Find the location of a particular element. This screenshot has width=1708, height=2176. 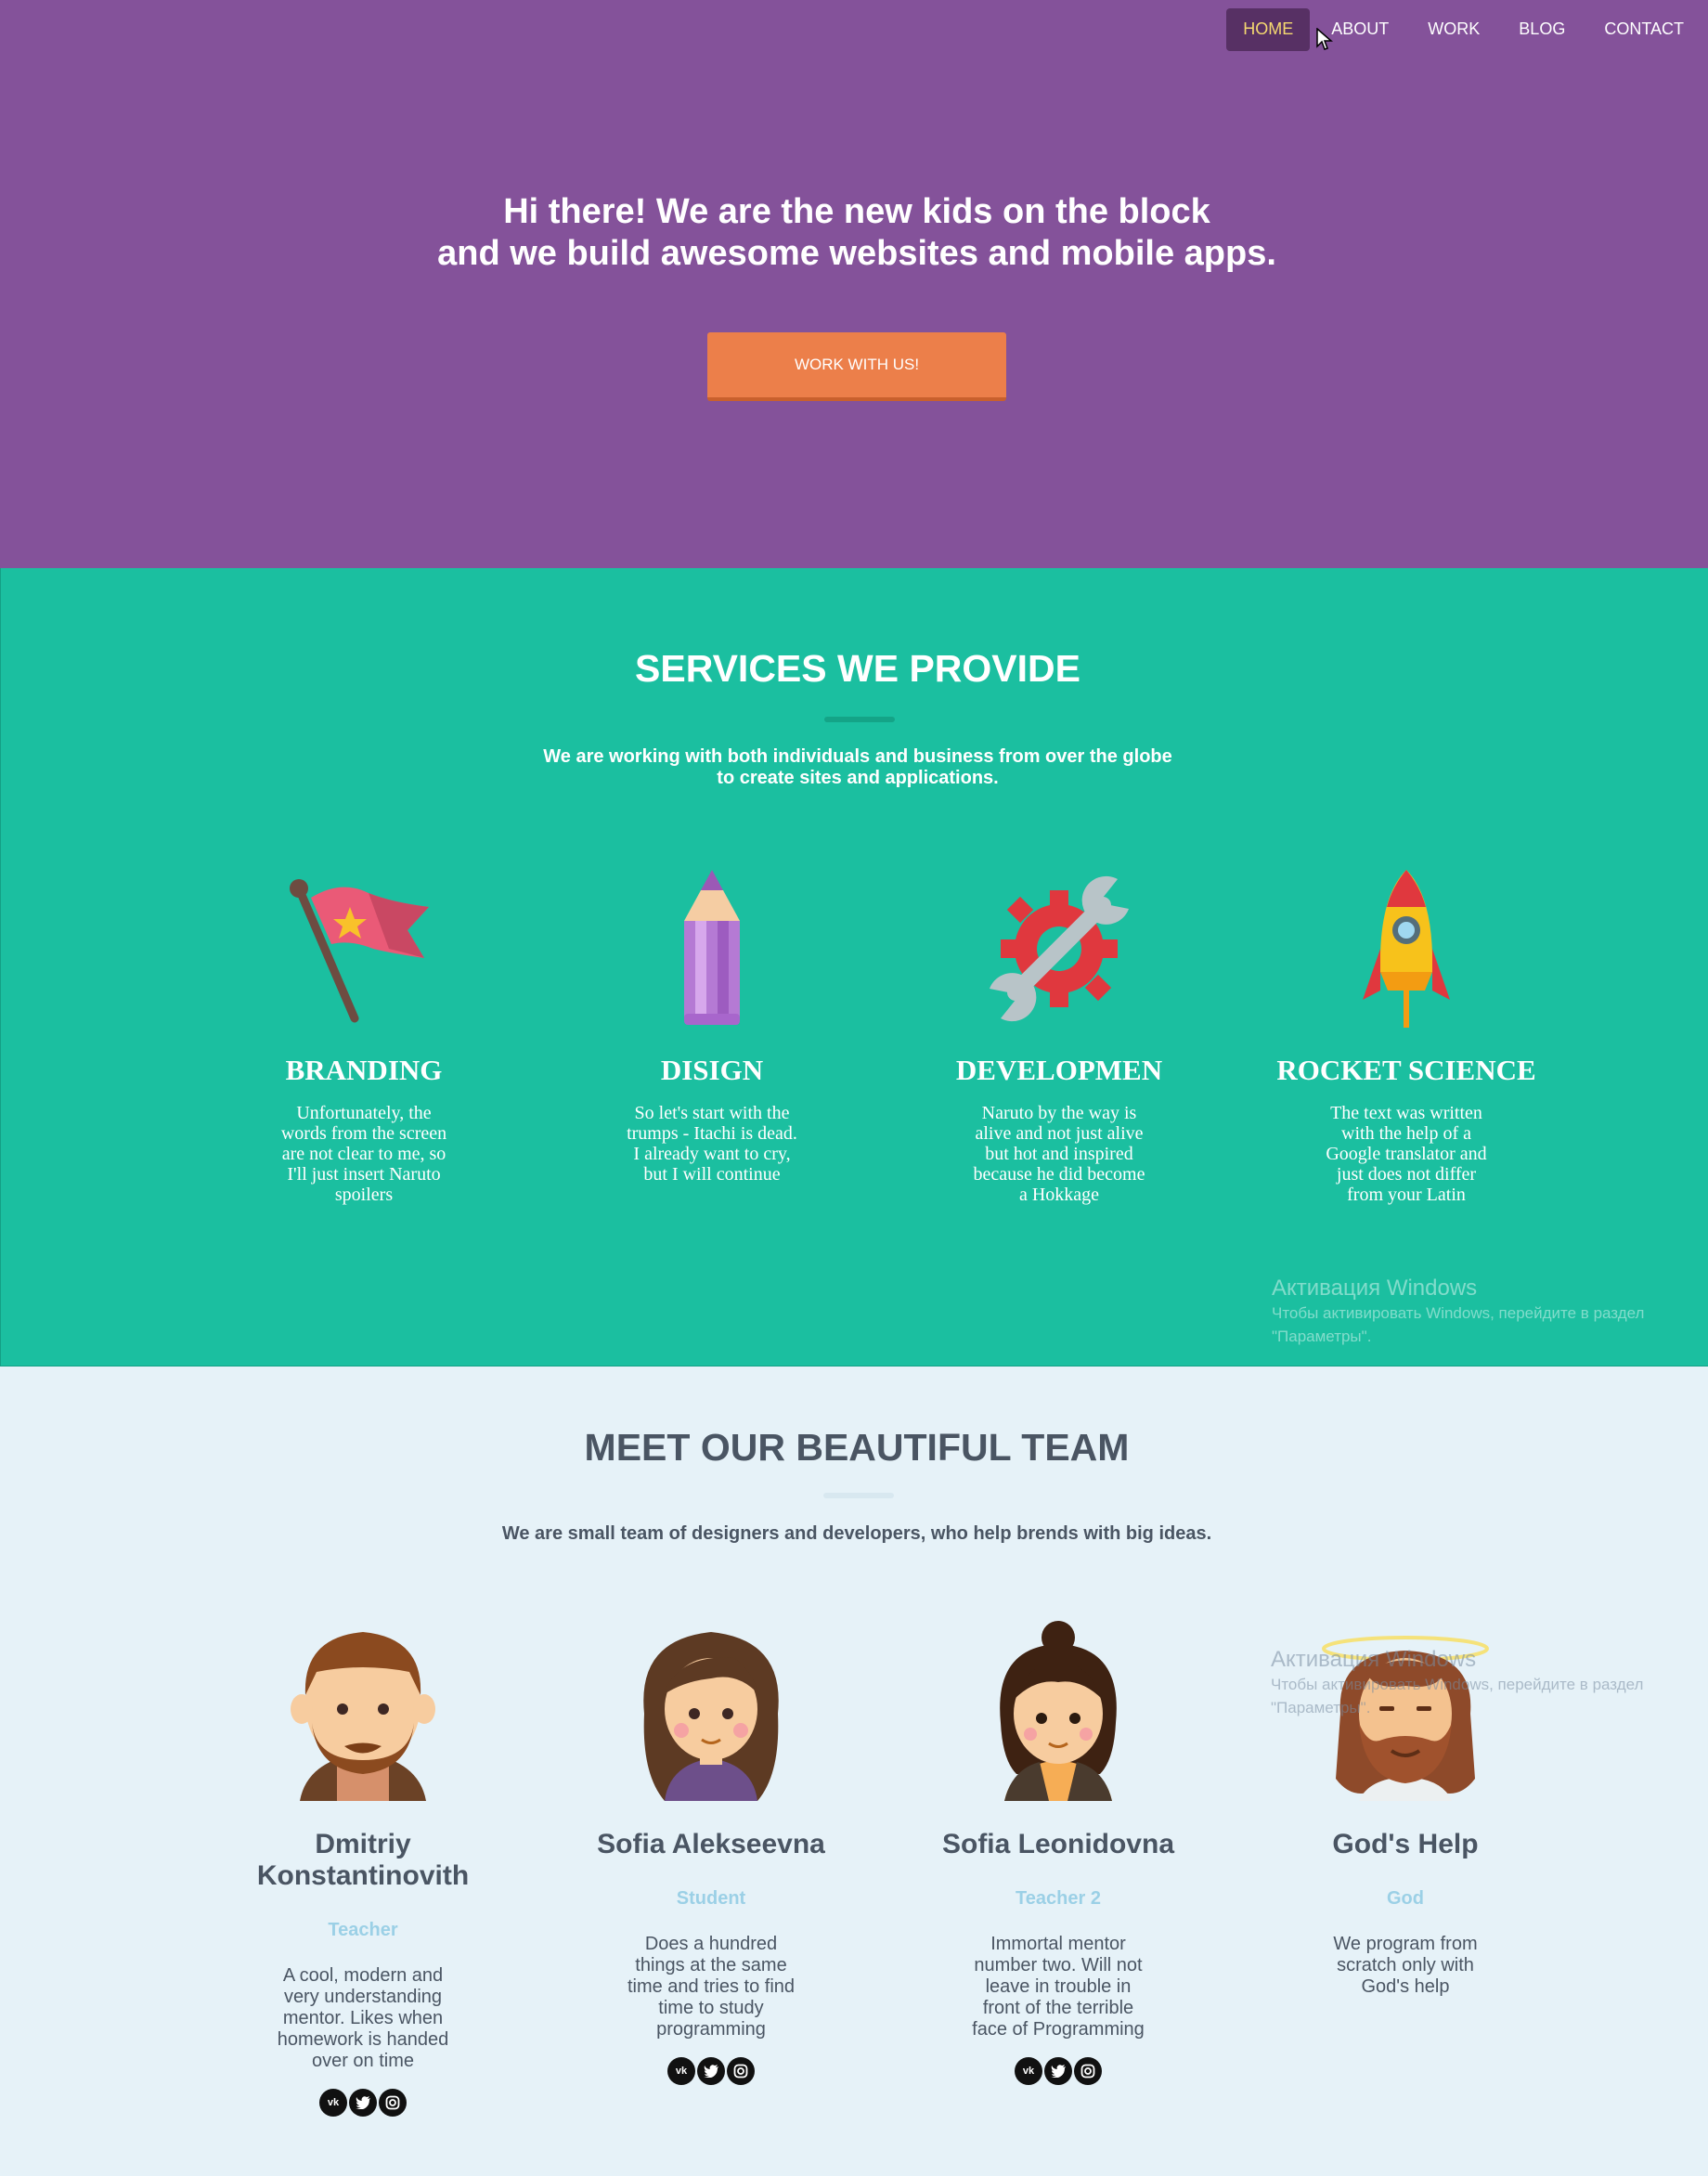

services-title: SERVICES WE PROVIDE is located at coordinates (858, 668).